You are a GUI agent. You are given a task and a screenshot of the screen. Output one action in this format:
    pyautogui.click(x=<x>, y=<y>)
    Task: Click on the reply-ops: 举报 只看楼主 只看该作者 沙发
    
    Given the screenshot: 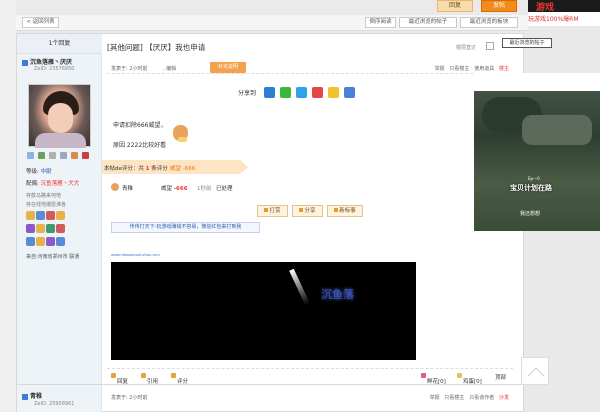 What is the action you would take?
    pyautogui.click(x=469, y=397)
    